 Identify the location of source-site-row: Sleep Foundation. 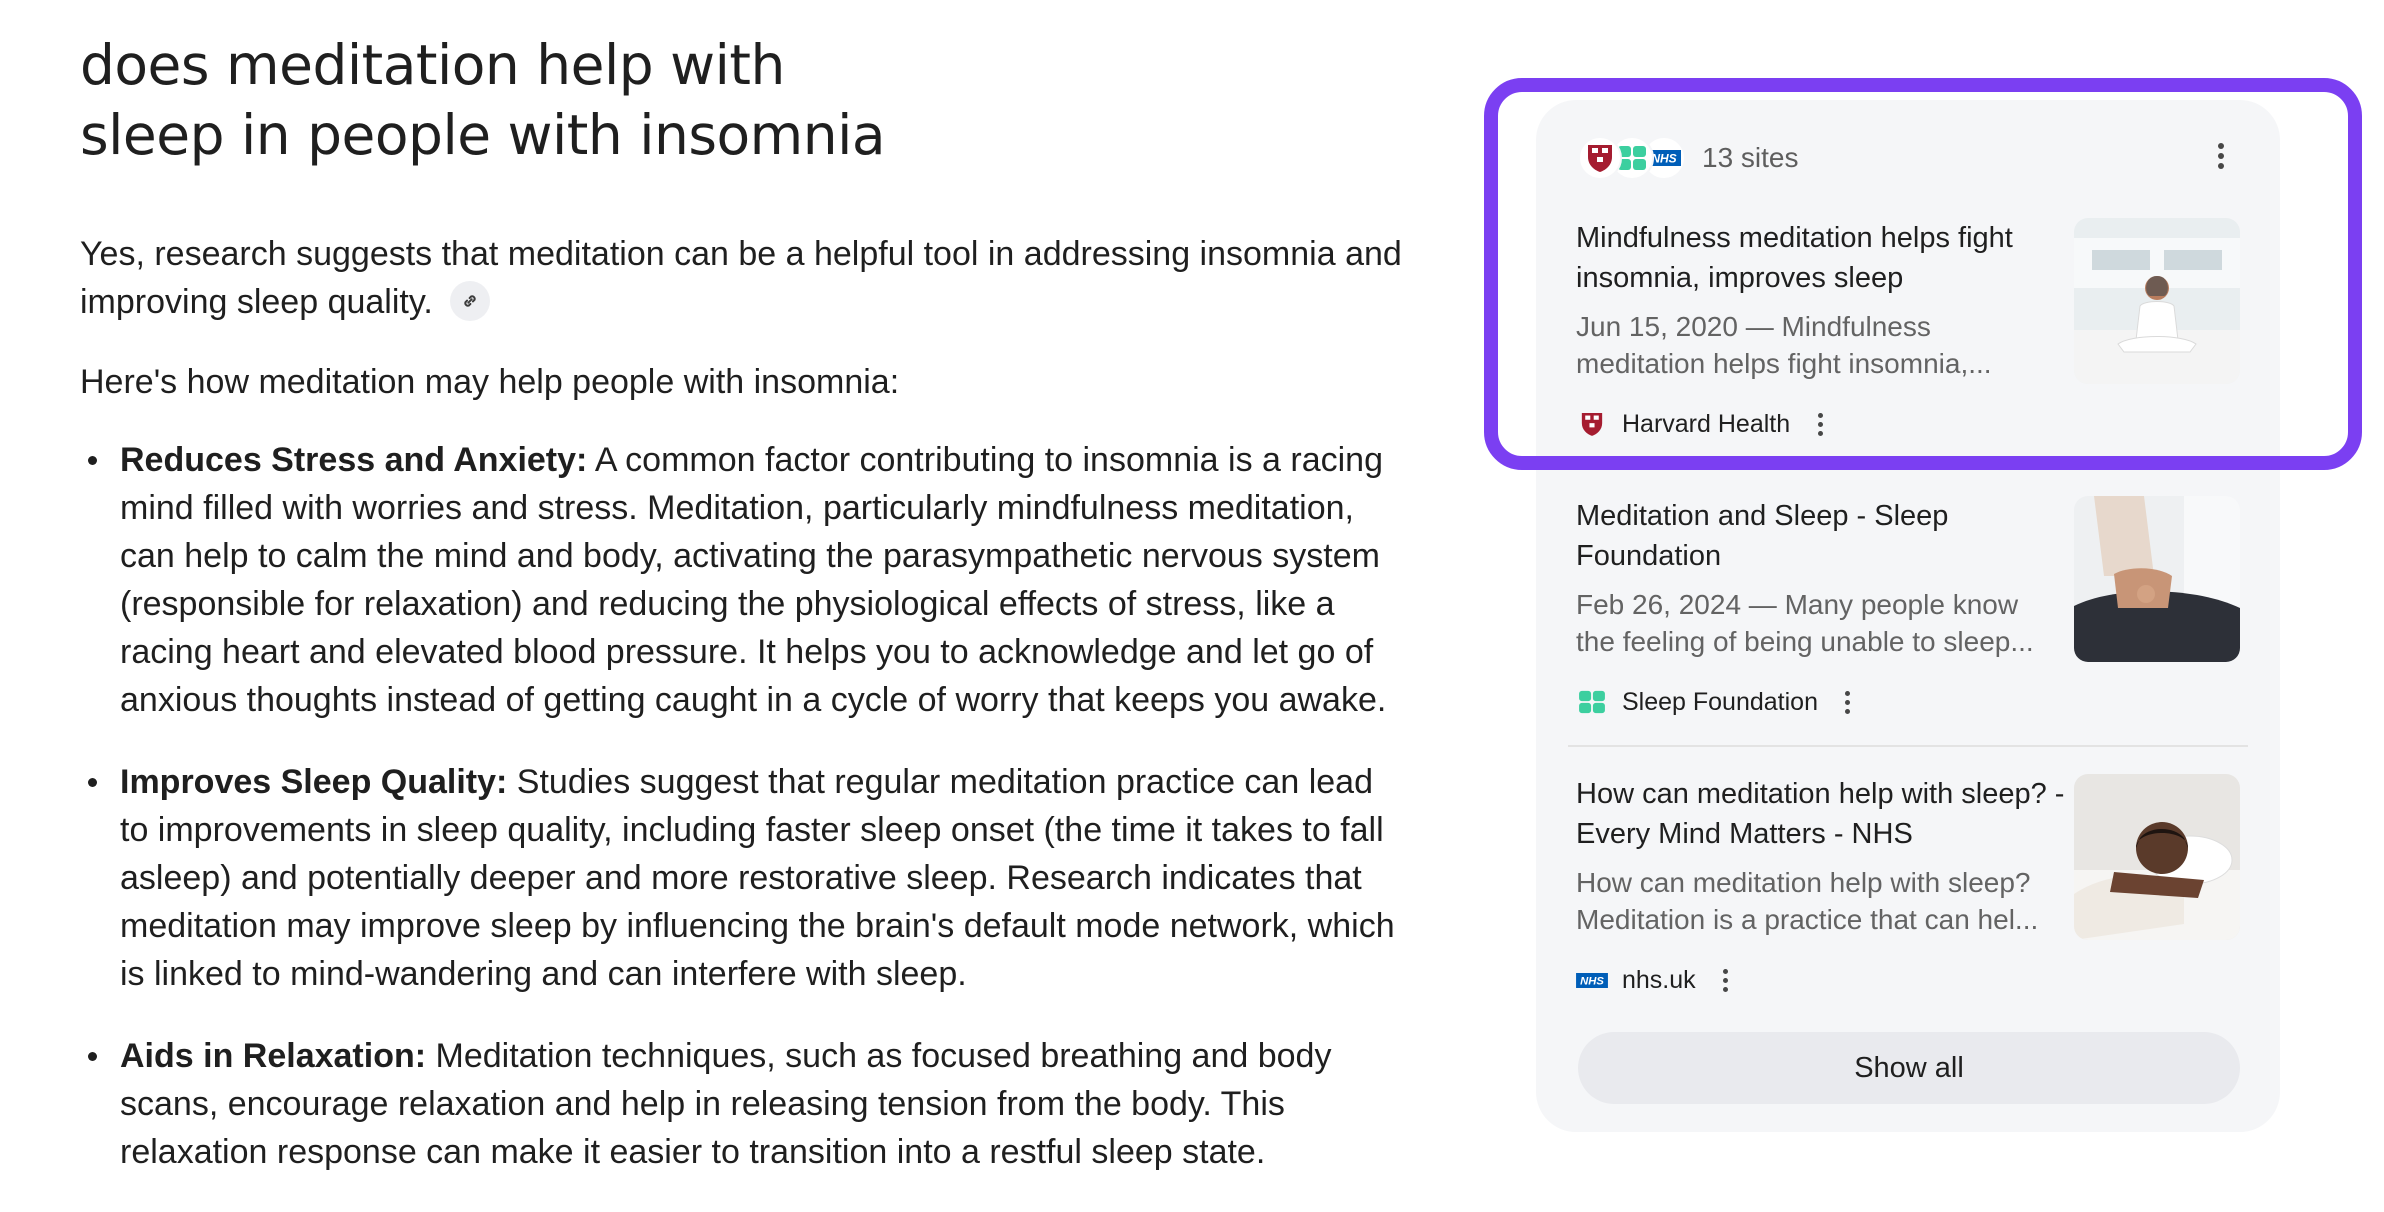
(1718, 702).